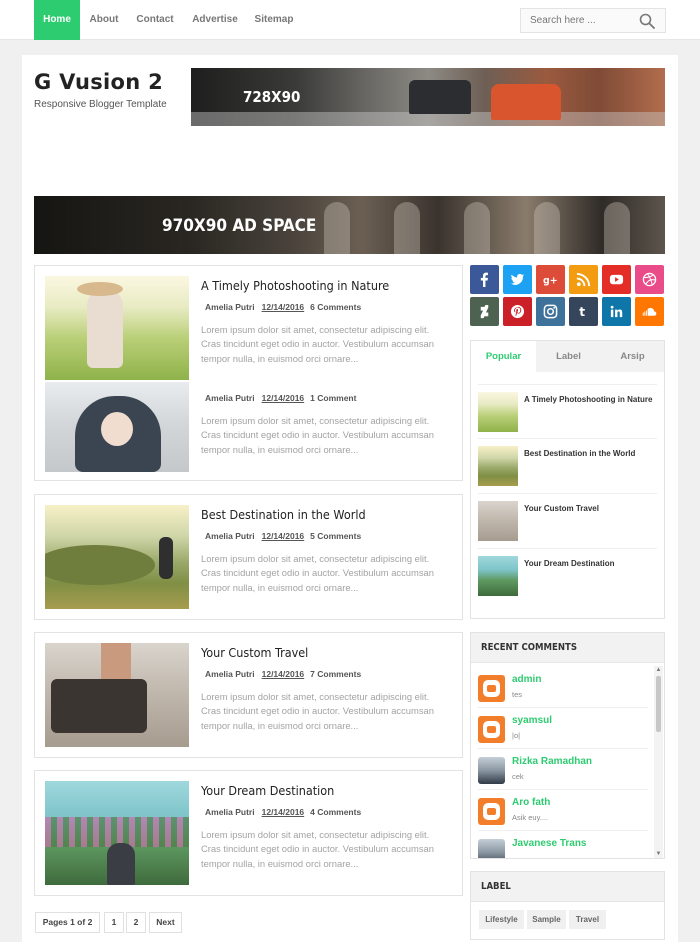  What do you see at coordinates (484, 311) in the screenshot?
I see `deviantart-icon` at bounding box center [484, 311].